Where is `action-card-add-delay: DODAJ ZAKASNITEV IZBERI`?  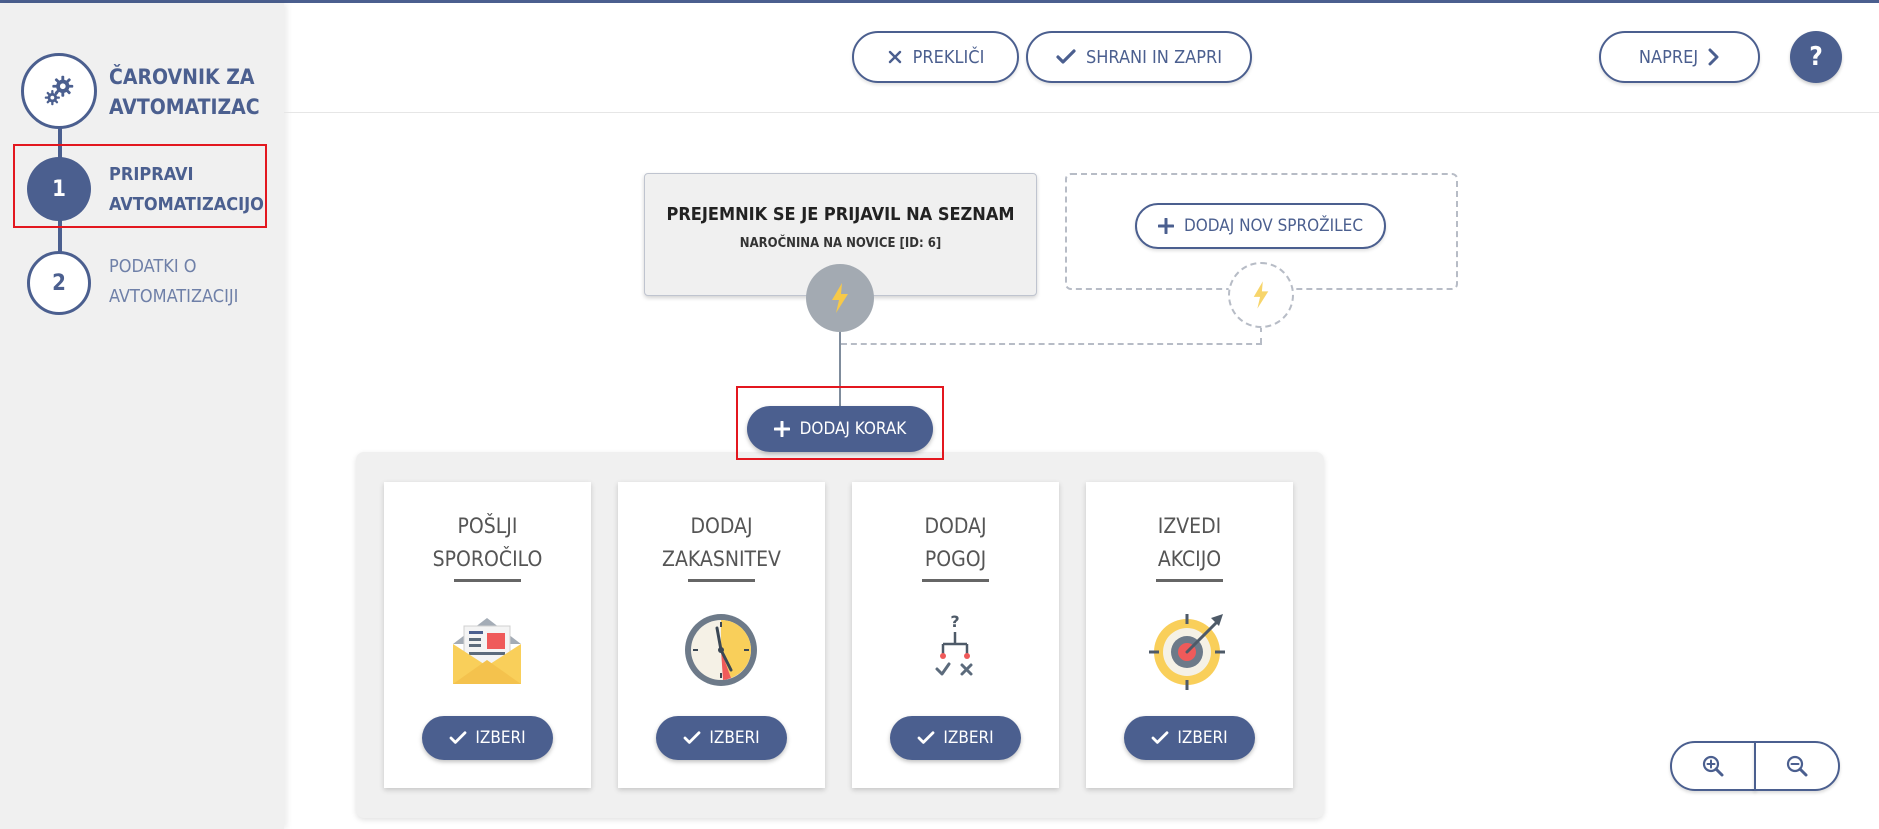 action-card-add-delay: DODAJ ZAKASNITEV IZBERI is located at coordinates (721, 635).